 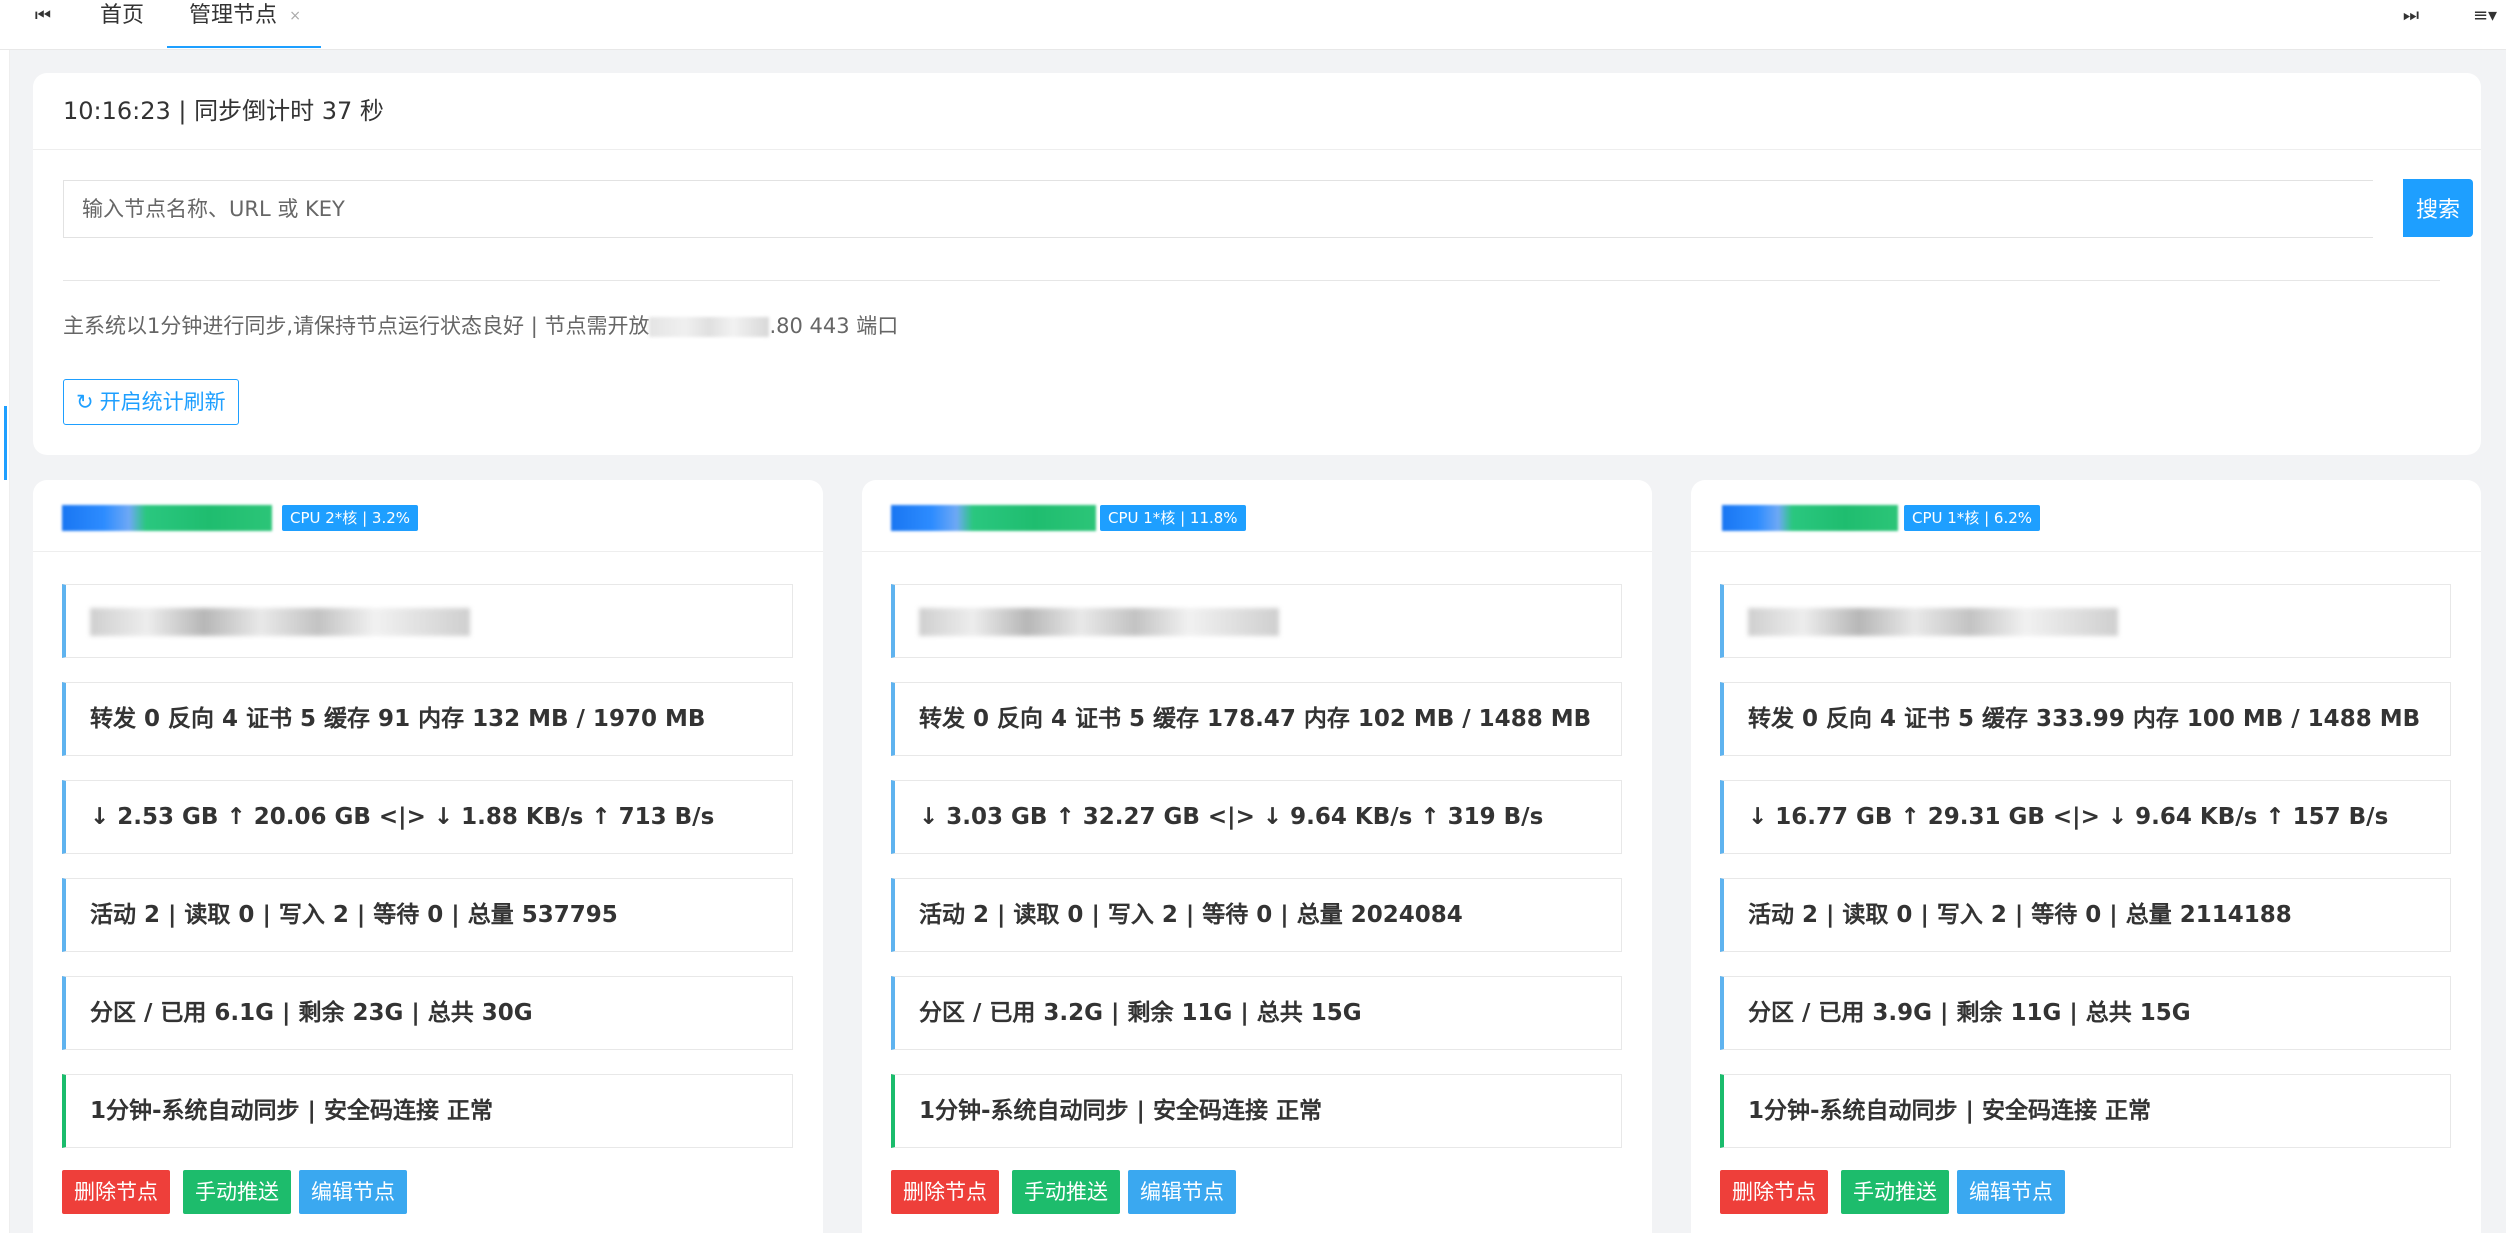 What do you see at coordinates (350, 518) in the screenshot?
I see `cpu-badge: CPU 2*核 | 3.2%` at bounding box center [350, 518].